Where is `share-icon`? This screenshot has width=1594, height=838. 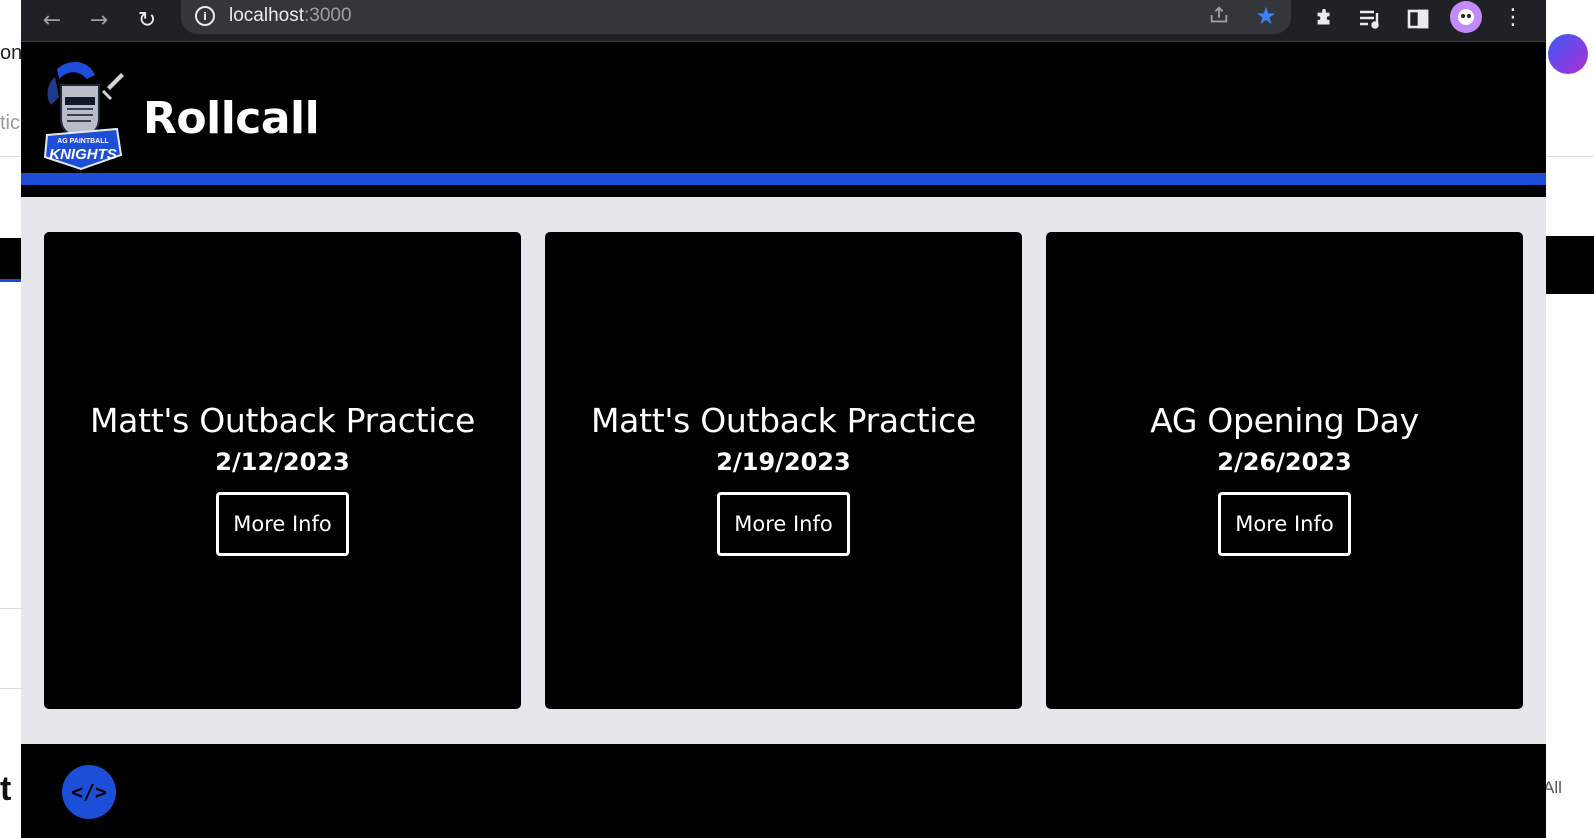
share-icon is located at coordinates (1219, 16).